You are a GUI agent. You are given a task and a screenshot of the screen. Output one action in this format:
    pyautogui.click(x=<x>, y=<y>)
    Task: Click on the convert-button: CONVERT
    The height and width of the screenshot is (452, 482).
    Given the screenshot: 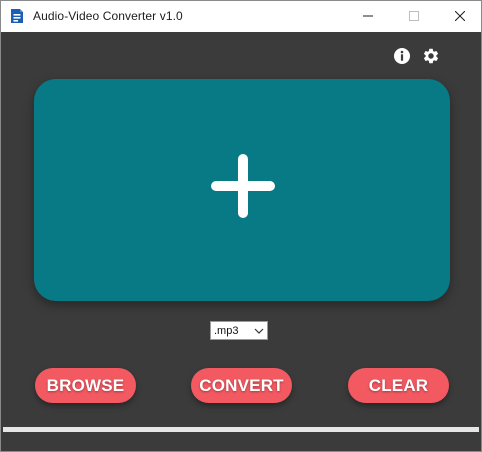 What is the action you would take?
    pyautogui.click(x=241, y=385)
    